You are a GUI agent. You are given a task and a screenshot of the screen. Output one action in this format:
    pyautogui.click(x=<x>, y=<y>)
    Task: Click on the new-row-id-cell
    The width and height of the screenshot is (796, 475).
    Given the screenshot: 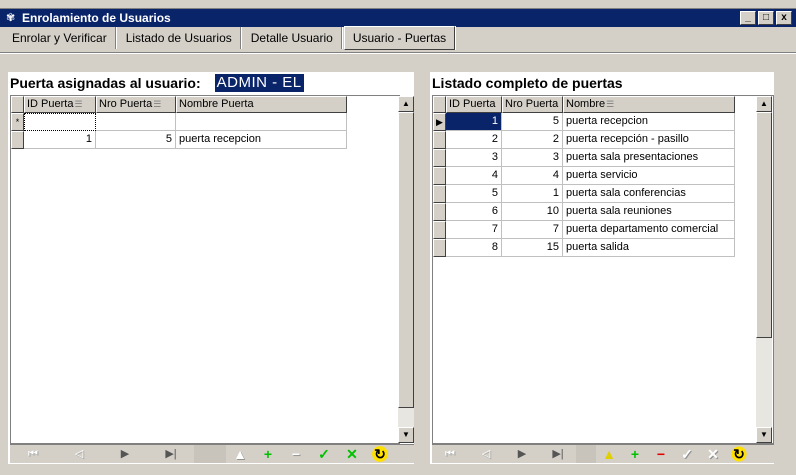 What is the action you would take?
    pyautogui.click(x=60, y=122)
    